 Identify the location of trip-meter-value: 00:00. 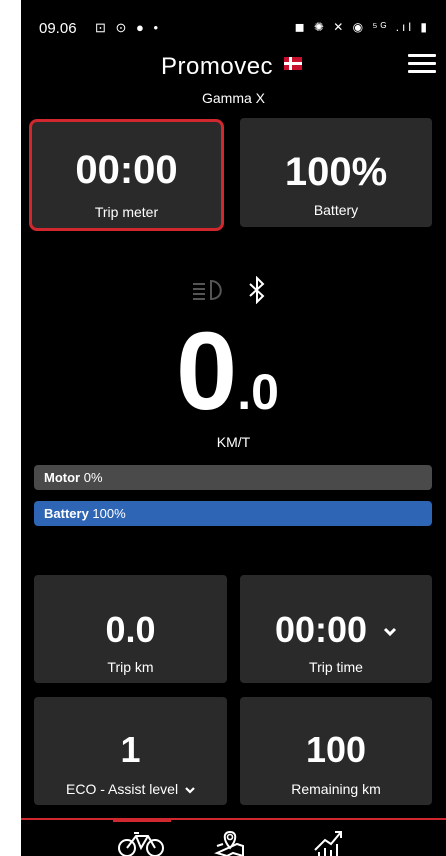
(126, 170).